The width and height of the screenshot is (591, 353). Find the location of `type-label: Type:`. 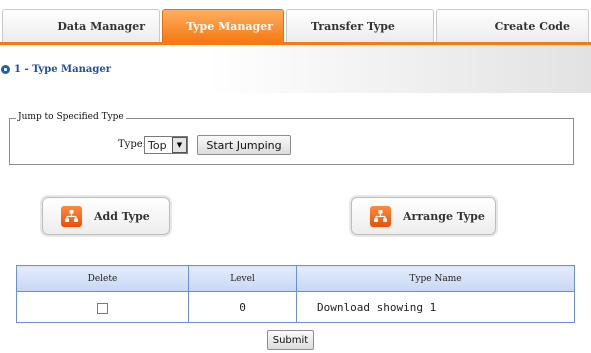

type-label: Type: is located at coordinates (132, 144).